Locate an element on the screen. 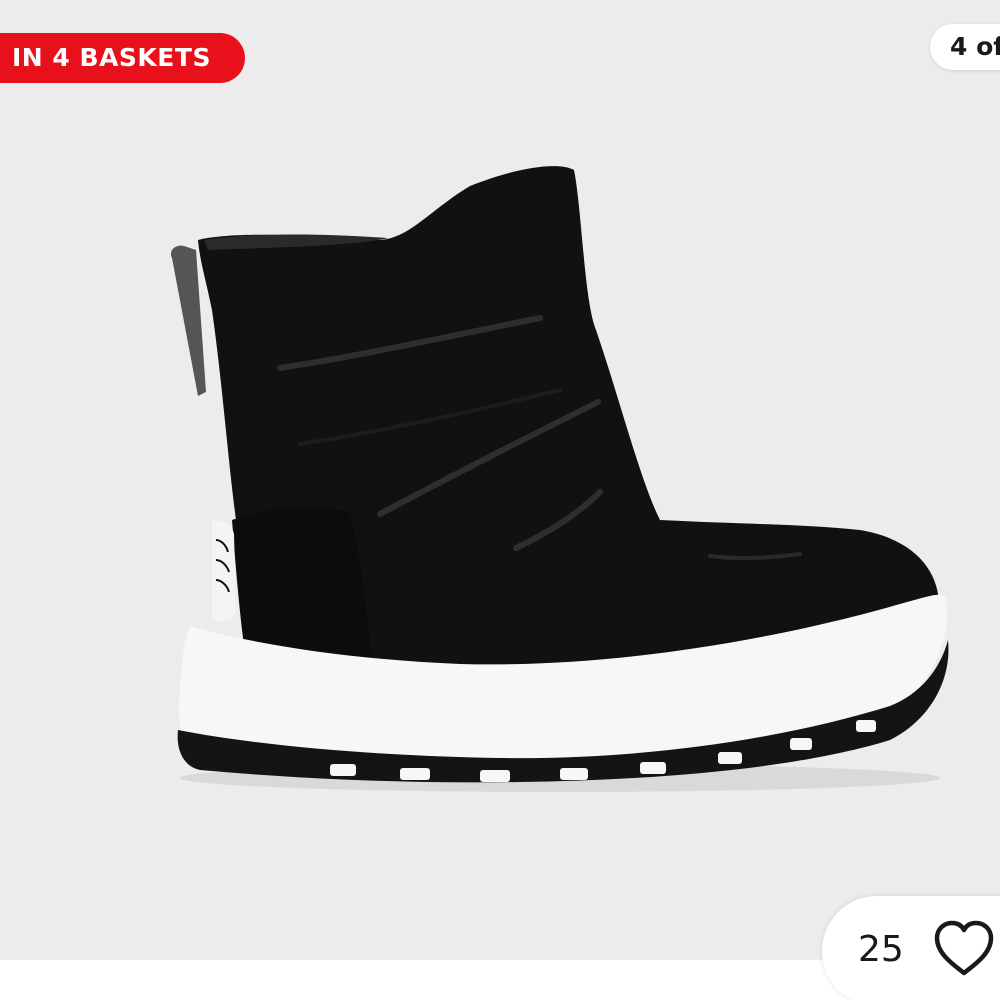 The image size is (1000, 1000). heart-outline-icon is located at coordinates (964, 948).